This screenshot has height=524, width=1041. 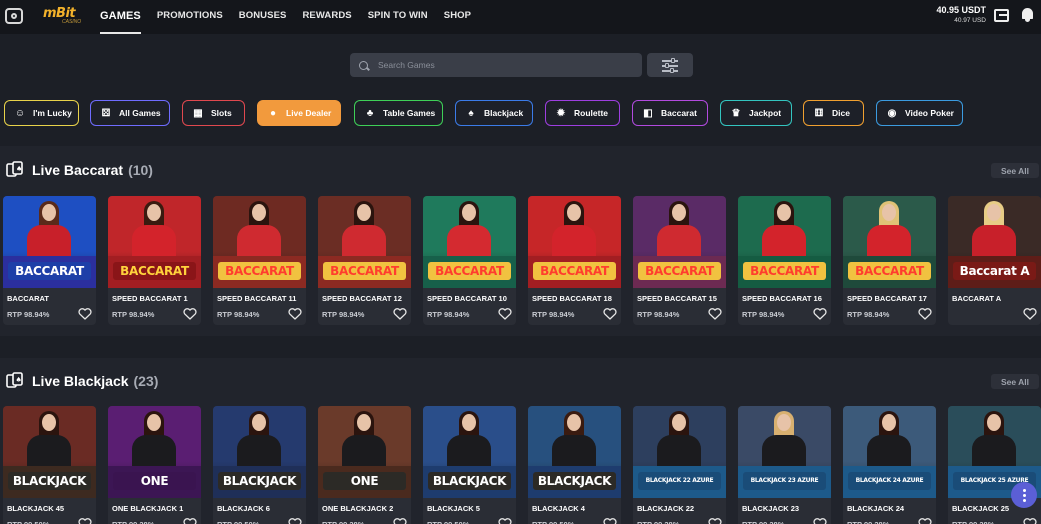 What do you see at coordinates (494, 113) in the screenshot?
I see `category-blackjack: ♠ Blackjack` at bounding box center [494, 113].